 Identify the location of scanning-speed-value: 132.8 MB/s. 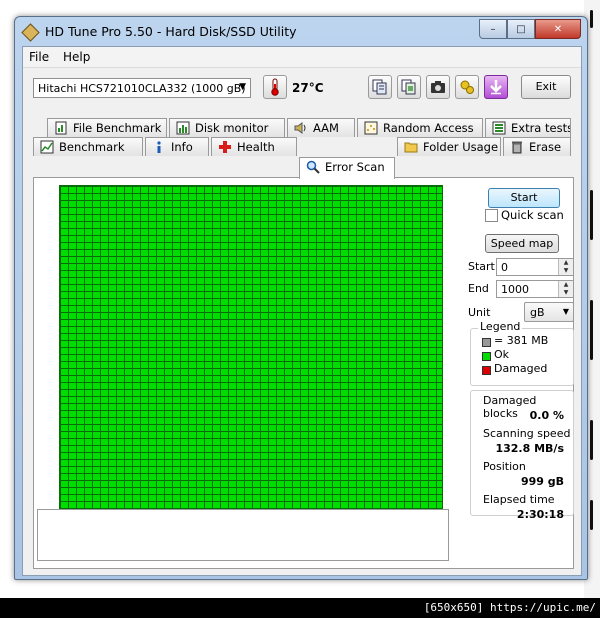
(529, 448).